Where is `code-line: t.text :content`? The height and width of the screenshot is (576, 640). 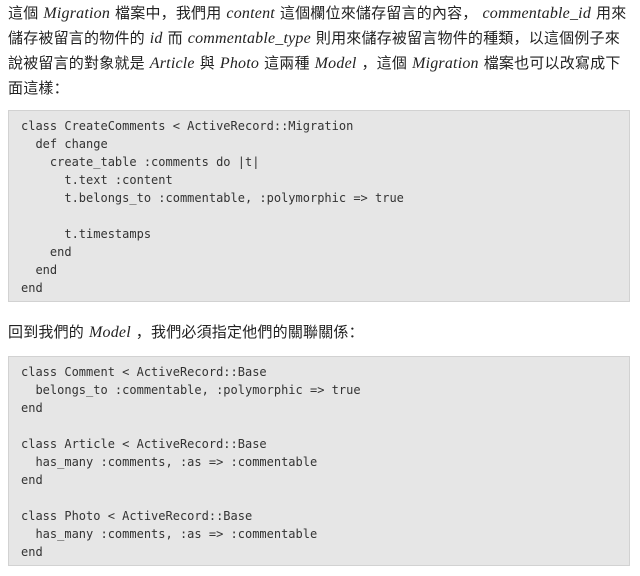
code-line: t.text :content is located at coordinates (97, 180).